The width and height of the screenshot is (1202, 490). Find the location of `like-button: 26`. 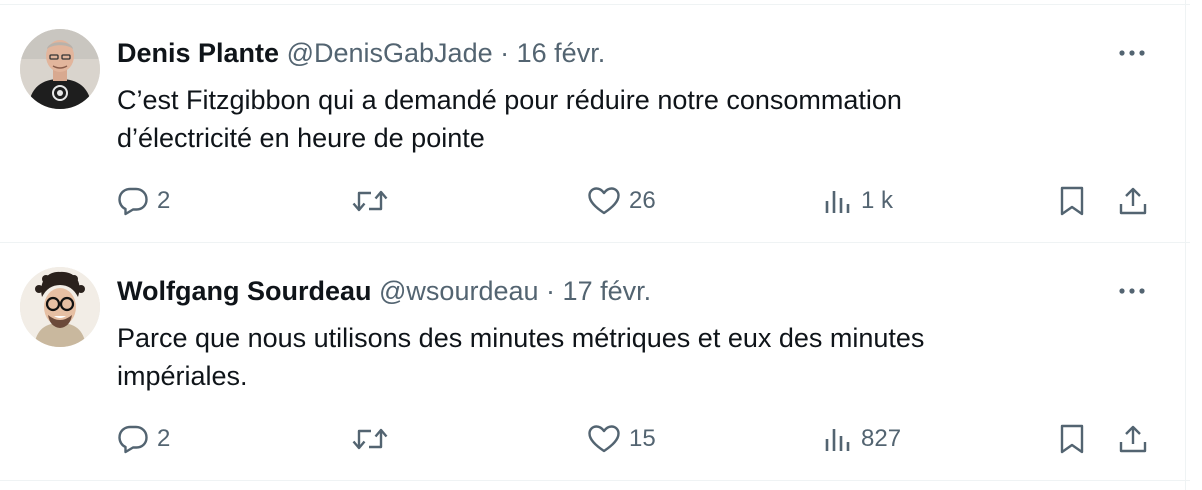

like-button: 26 is located at coordinates (621, 201).